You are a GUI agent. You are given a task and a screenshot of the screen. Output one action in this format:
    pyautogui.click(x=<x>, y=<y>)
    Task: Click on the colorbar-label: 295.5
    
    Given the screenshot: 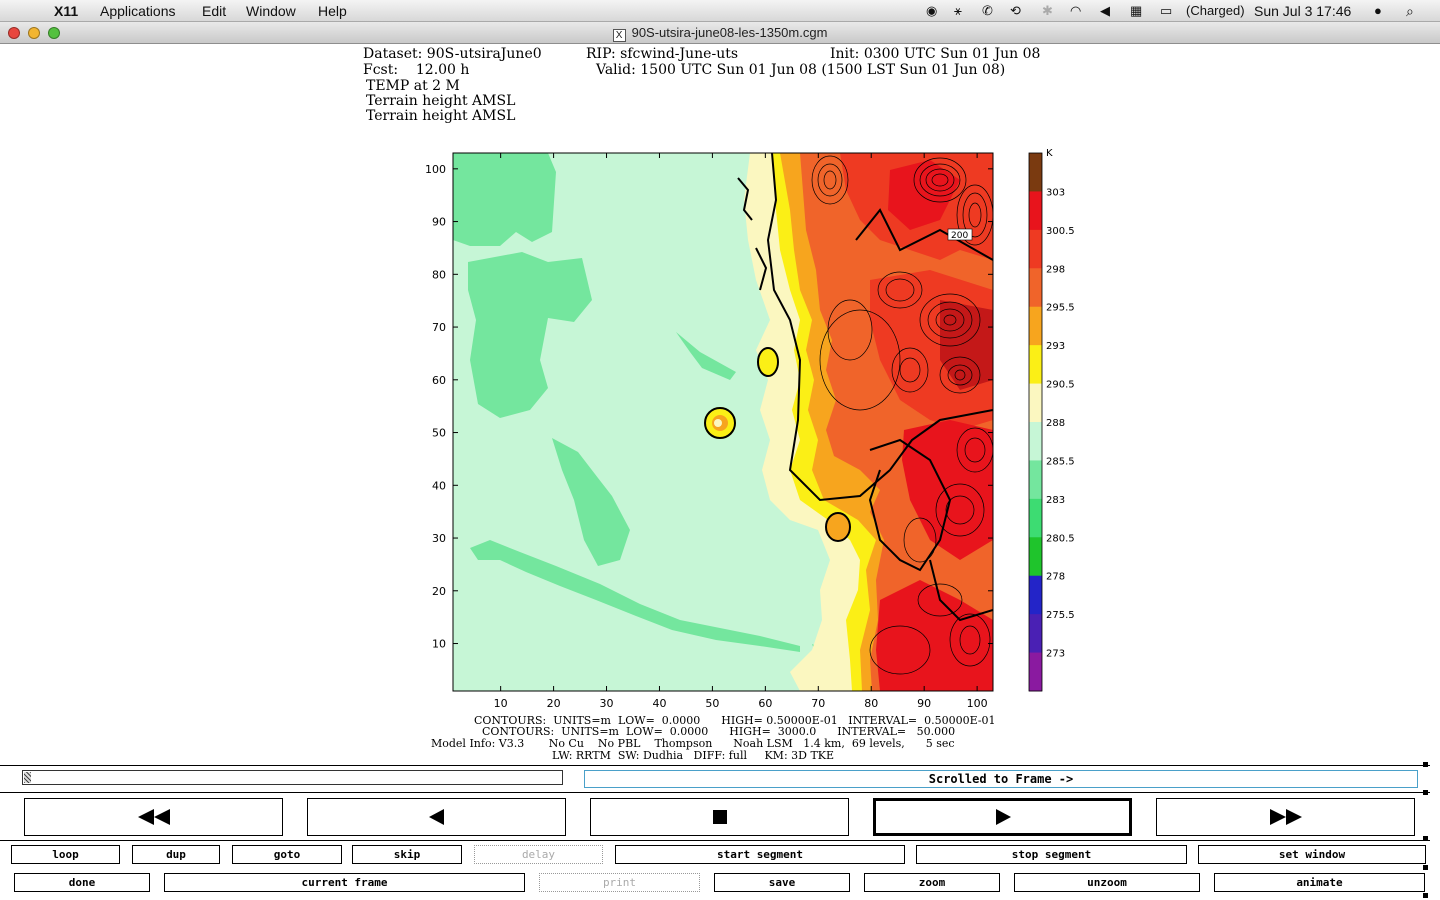 What is the action you would take?
    pyautogui.click(x=1060, y=308)
    